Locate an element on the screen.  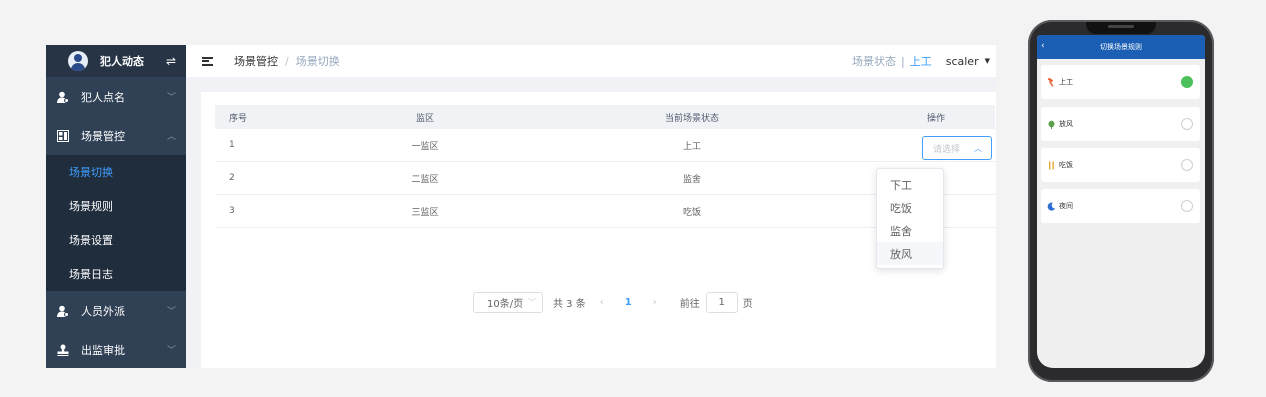
dropdown-option: 下工 is located at coordinates (910, 184).